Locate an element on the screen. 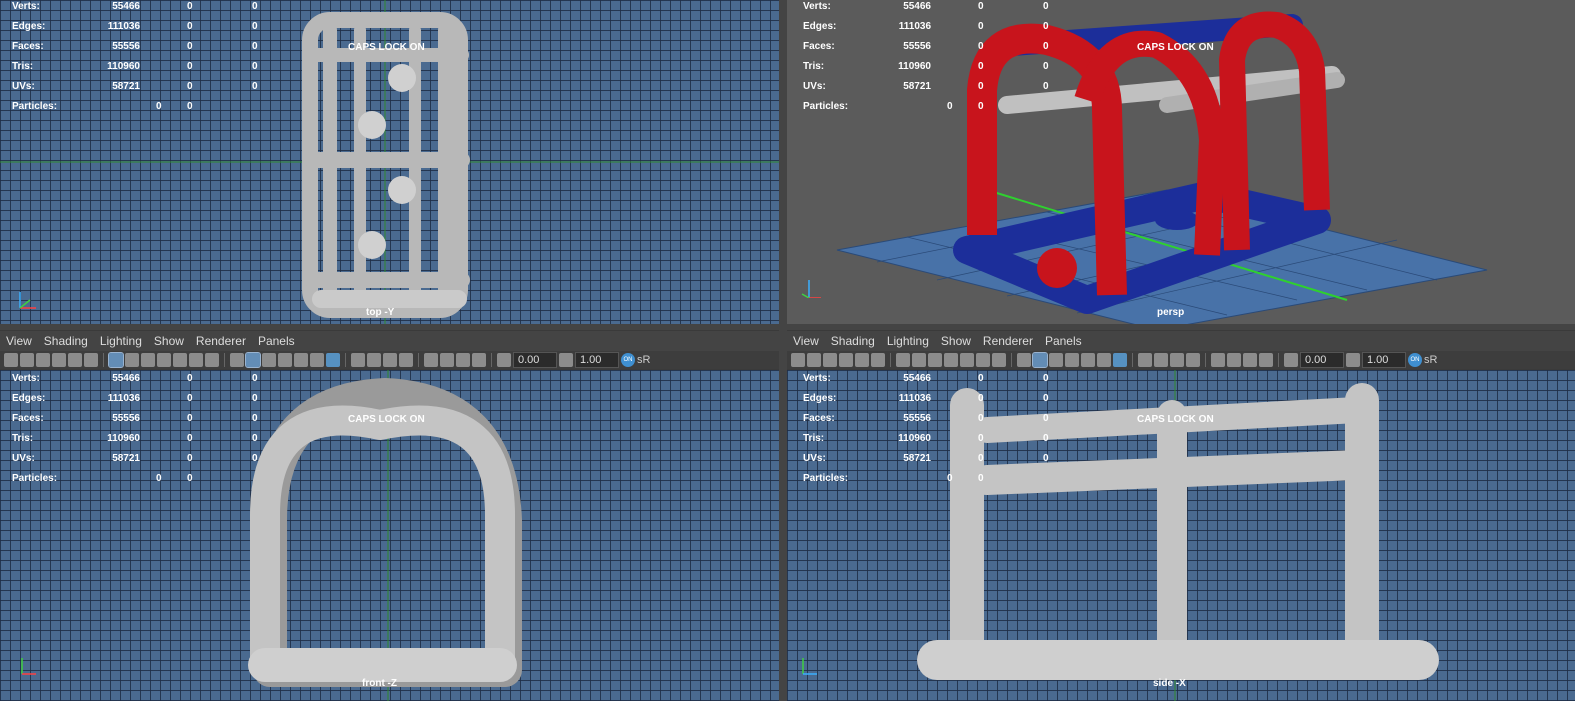 The width and height of the screenshot is (1575, 701). panel-toolbar-front: 0.00 1.00 ON sR is located at coordinates (389, 360).